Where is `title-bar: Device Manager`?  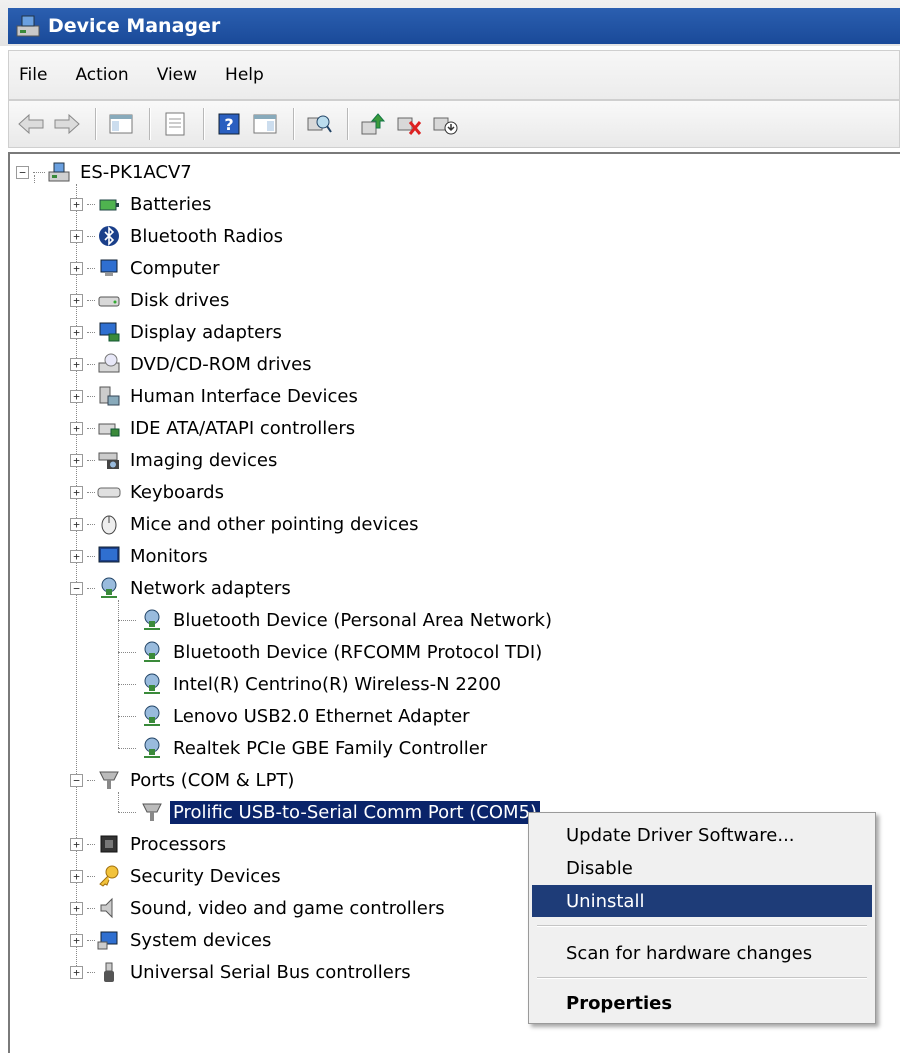
title-bar: Device Manager is located at coordinates (450, 23).